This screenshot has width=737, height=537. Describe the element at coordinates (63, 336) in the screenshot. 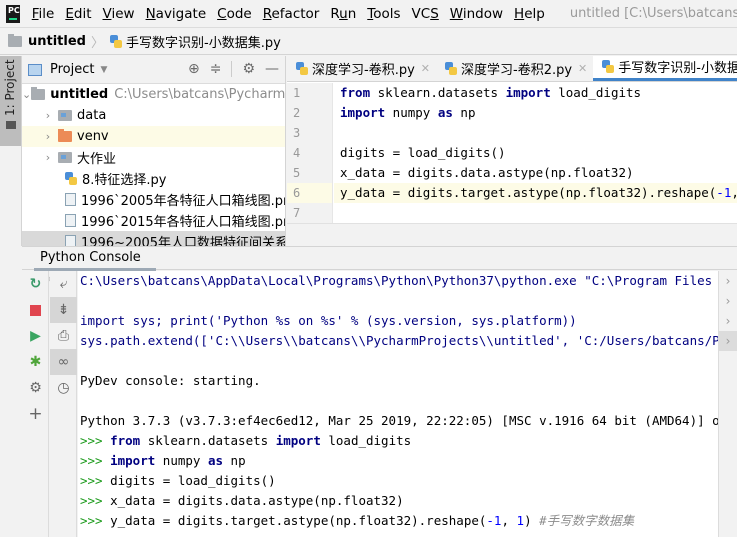

I see `print-icon: ⎙` at that location.